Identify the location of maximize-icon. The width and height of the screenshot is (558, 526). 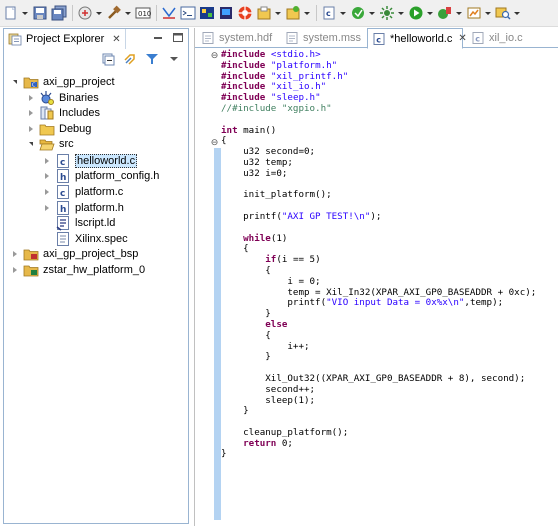
(178, 38).